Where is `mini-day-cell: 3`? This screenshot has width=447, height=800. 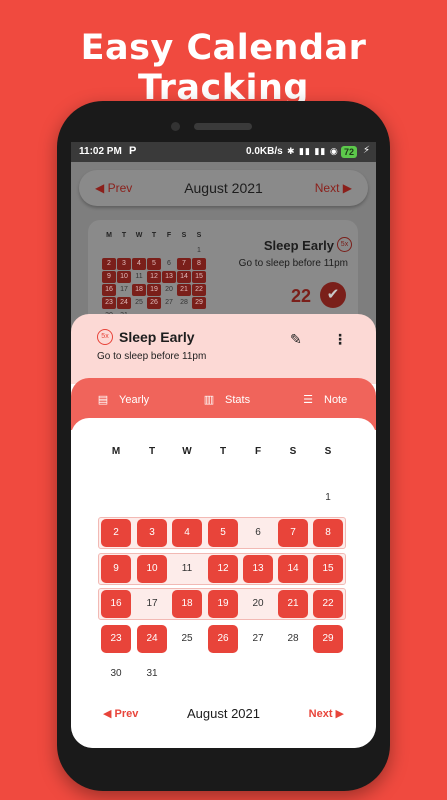 mini-day-cell: 3 is located at coordinates (124, 264).